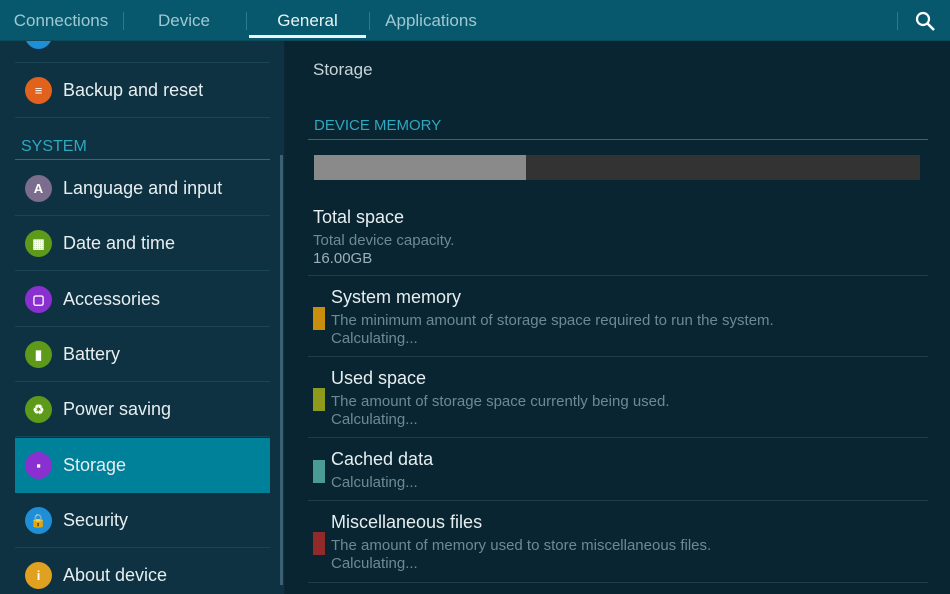 This screenshot has width=950, height=594. What do you see at coordinates (133, 90) in the screenshot?
I see `sidebar-item-label: Backup and reset` at bounding box center [133, 90].